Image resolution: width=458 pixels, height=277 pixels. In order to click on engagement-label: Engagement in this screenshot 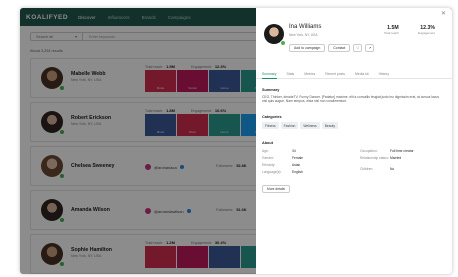, I will do `click(427, 33)`.